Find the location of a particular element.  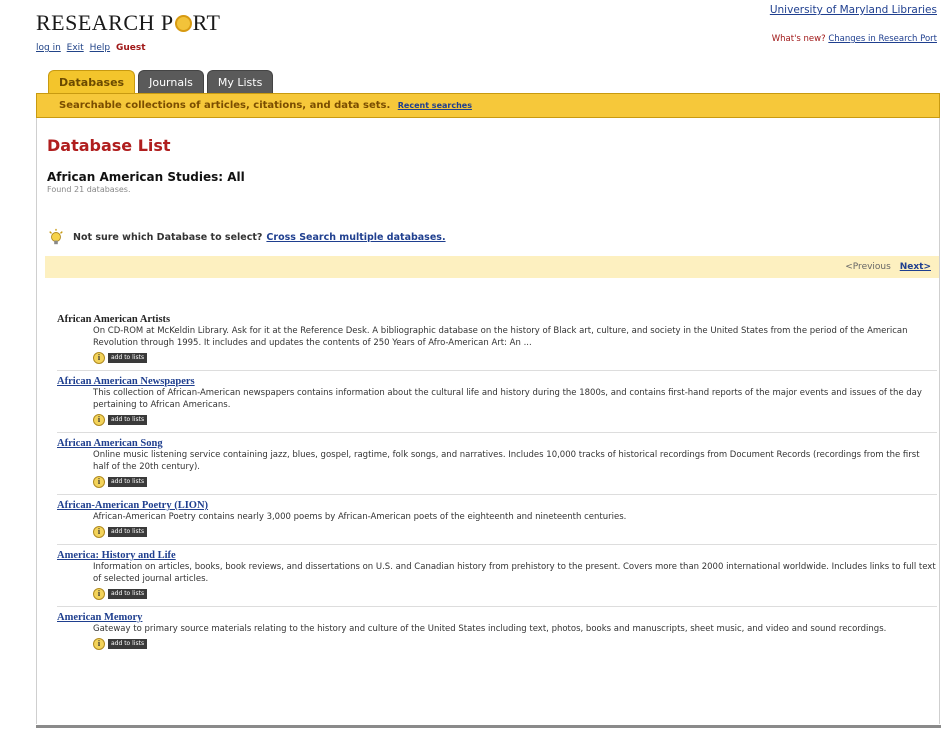

umd-libraries-link: University of Maryland Libraries is located at coordinates (853, 10).